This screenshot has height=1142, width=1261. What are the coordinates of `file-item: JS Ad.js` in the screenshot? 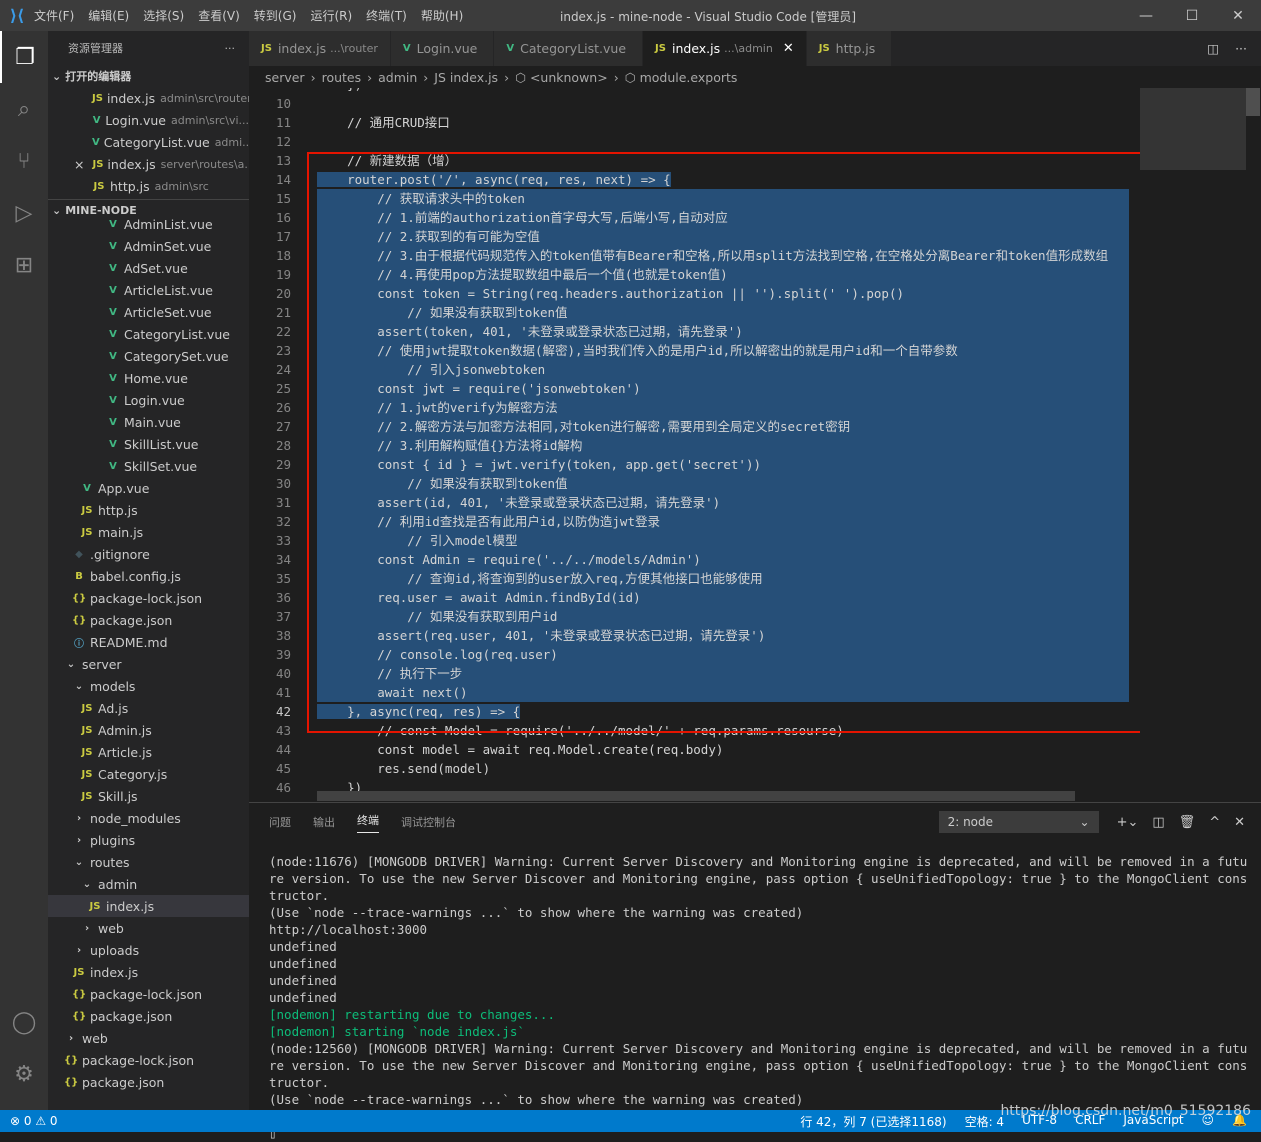 It's located at (148, 708).